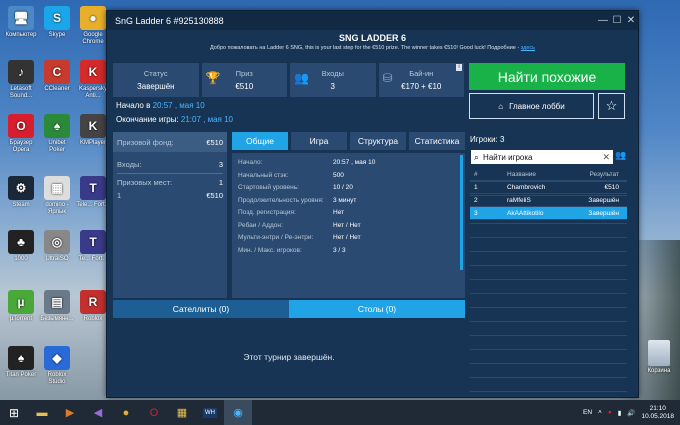  What do you see at coordinates (600, 412) in the screenshot?
I see `tray-chevron-icon: ˄` at bounding box center [600, 412].